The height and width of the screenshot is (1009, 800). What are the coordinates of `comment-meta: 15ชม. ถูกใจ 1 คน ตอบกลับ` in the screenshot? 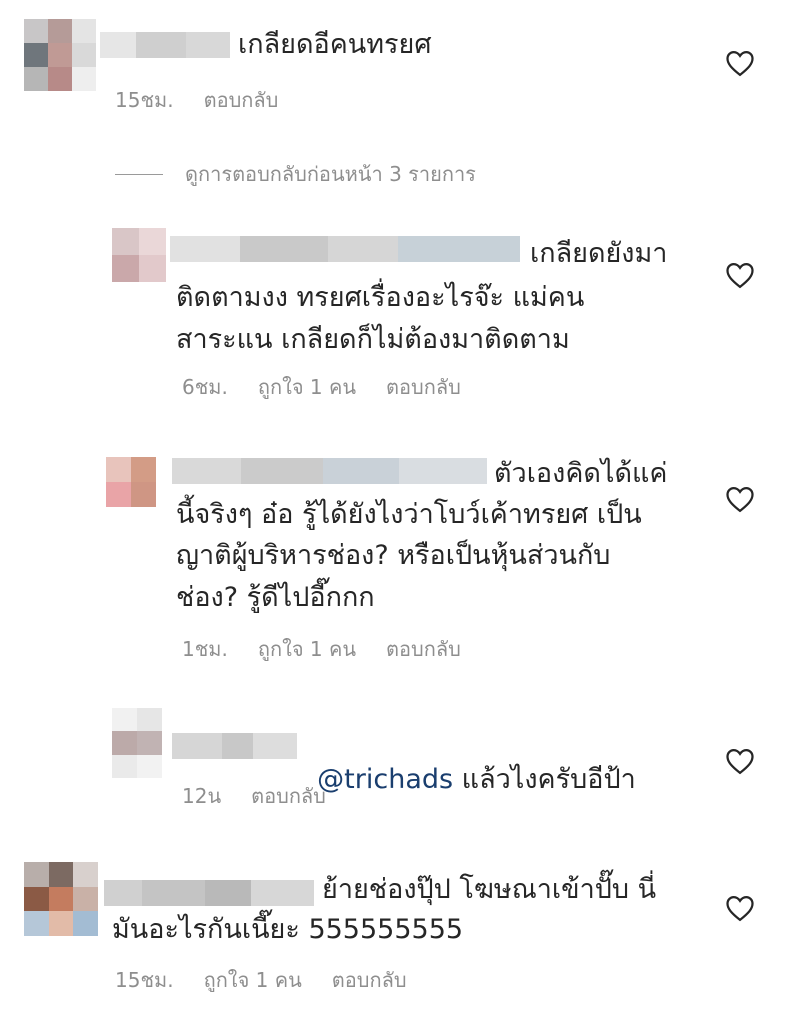 It's located at (276, 980).